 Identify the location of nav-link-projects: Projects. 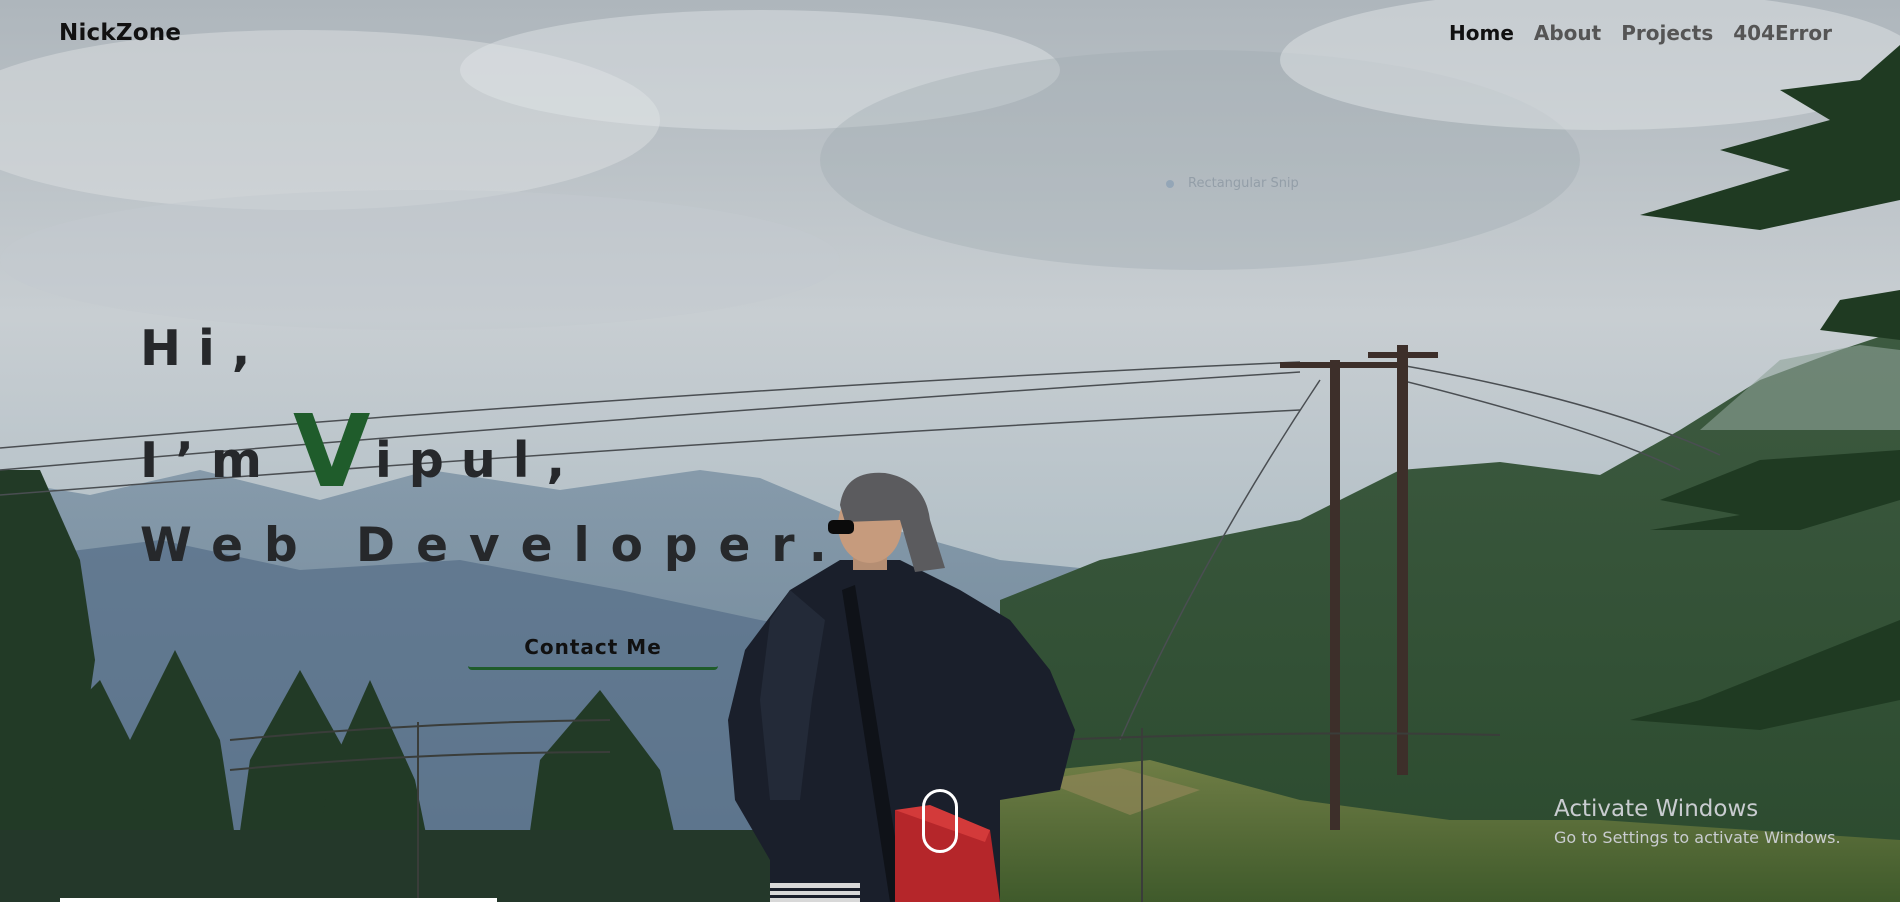
(1667, 33).